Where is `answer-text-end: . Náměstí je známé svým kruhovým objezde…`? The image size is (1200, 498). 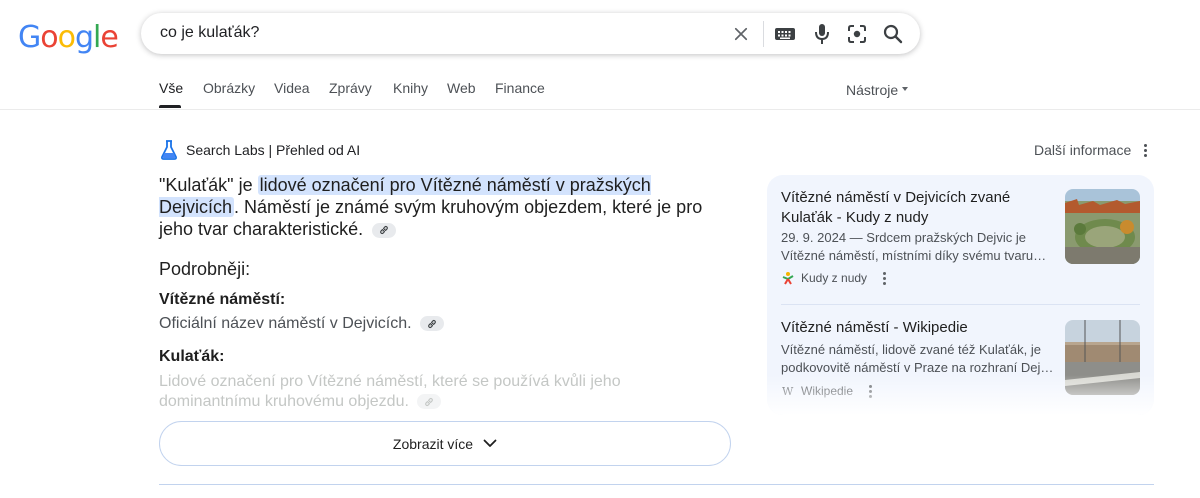
answer-text-end: . Náměstí je známé svým kruhovým objezde… is located at coordinates (431, 218).